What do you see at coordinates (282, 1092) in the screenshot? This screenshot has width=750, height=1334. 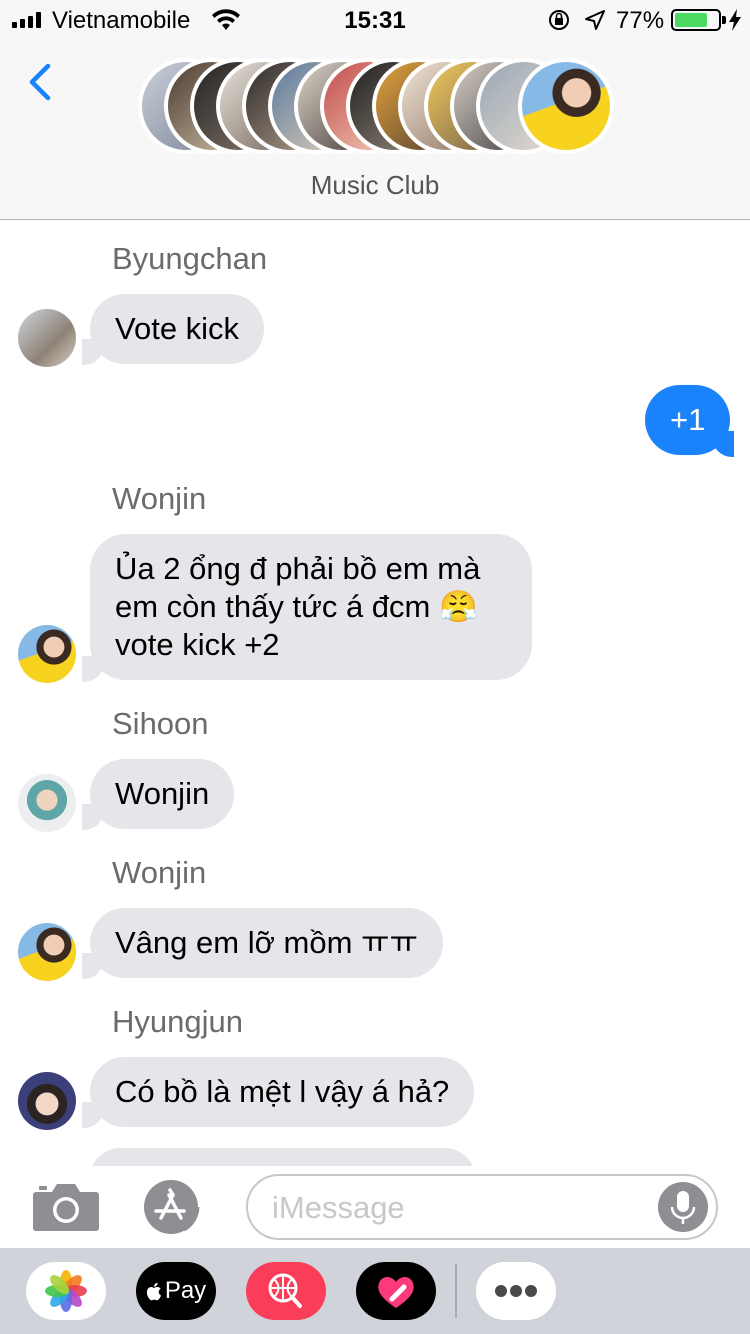 I see `message-bubble: Có bồ là mệt l vậy á hả?` at bounding box center [282, 1092].